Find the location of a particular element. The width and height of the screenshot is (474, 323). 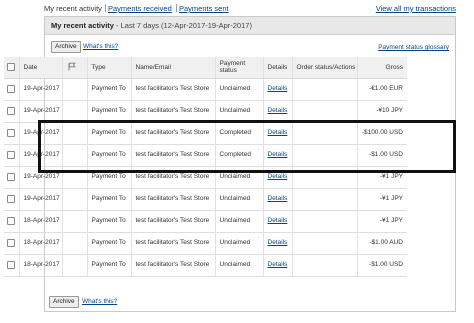

view-all-transactions-link: View all my transactions is located at coordinates (416, 8).